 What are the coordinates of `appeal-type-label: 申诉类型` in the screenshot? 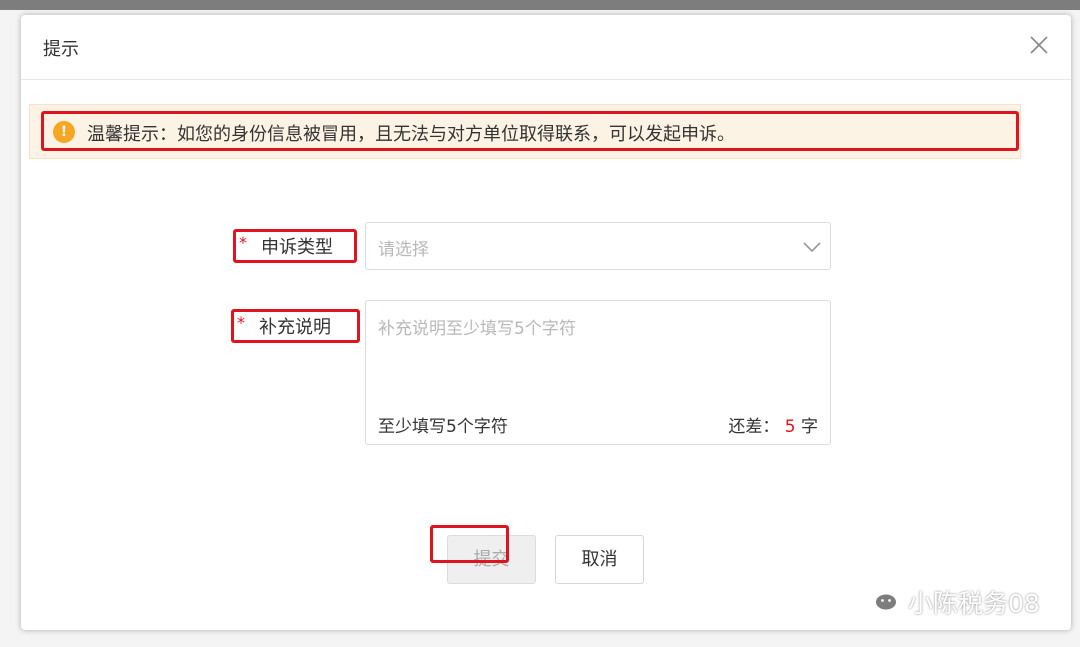 It's located at (297, 247).